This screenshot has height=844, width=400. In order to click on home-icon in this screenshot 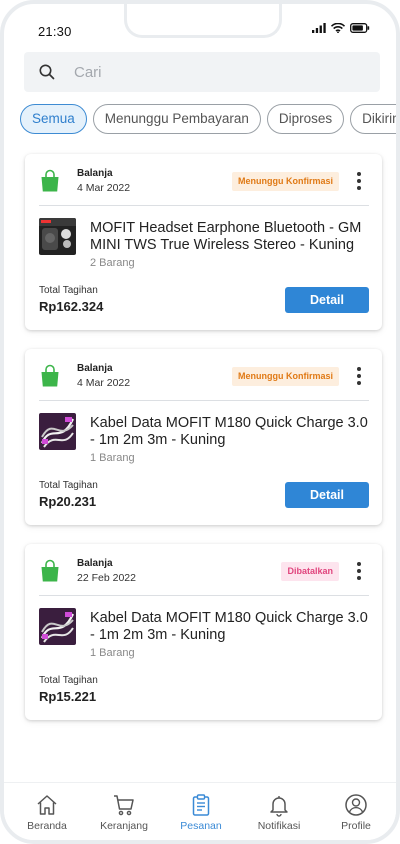, I will do `click(47, 805)`.